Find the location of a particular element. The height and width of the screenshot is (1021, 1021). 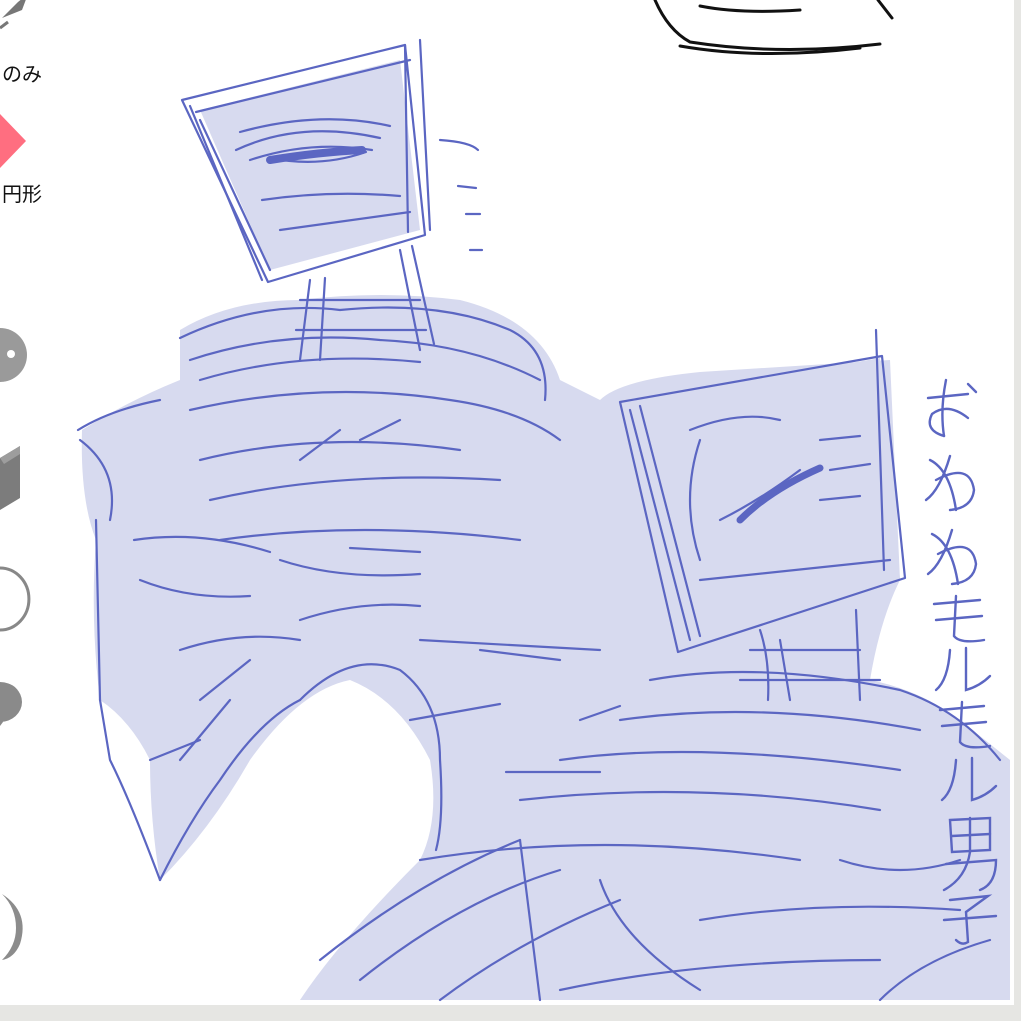

bottom-bar is located at coordinates (510, 1013).